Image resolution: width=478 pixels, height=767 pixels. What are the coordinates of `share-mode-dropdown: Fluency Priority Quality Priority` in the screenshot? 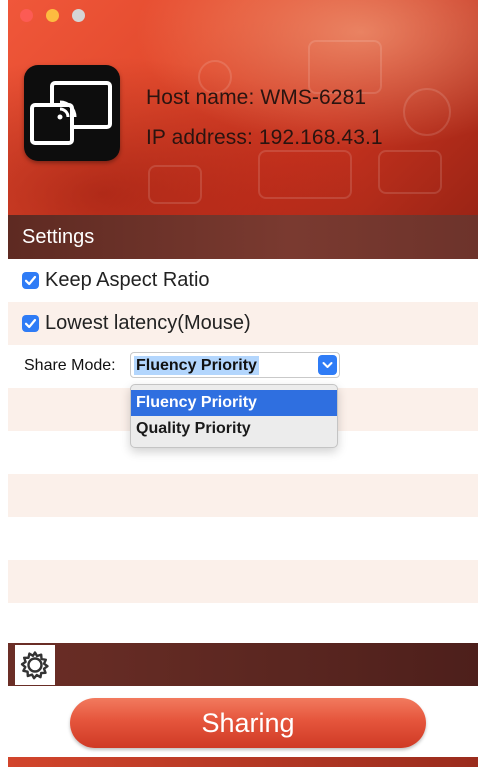 It's located at (234, 416).